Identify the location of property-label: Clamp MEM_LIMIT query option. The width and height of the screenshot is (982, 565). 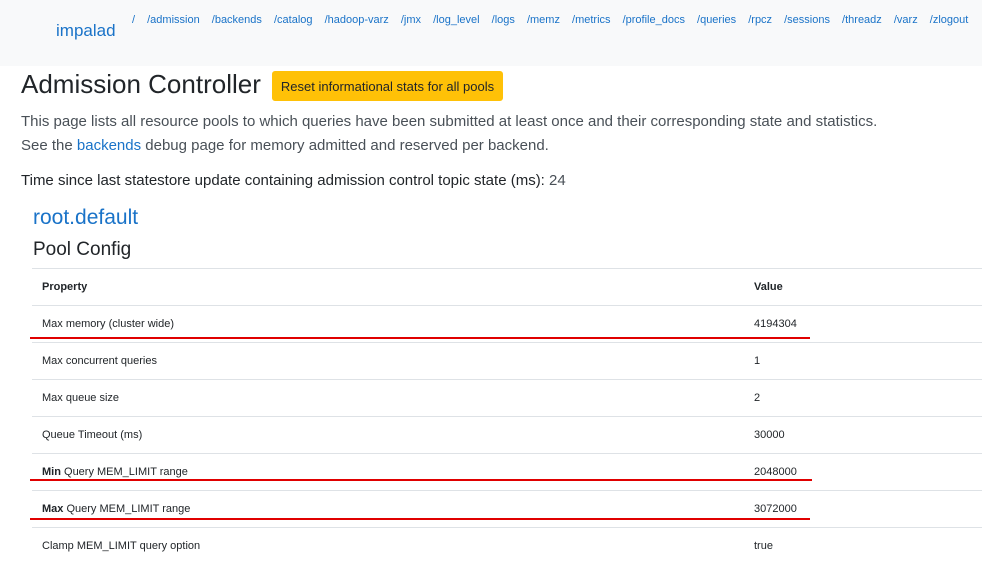
(121, 546).